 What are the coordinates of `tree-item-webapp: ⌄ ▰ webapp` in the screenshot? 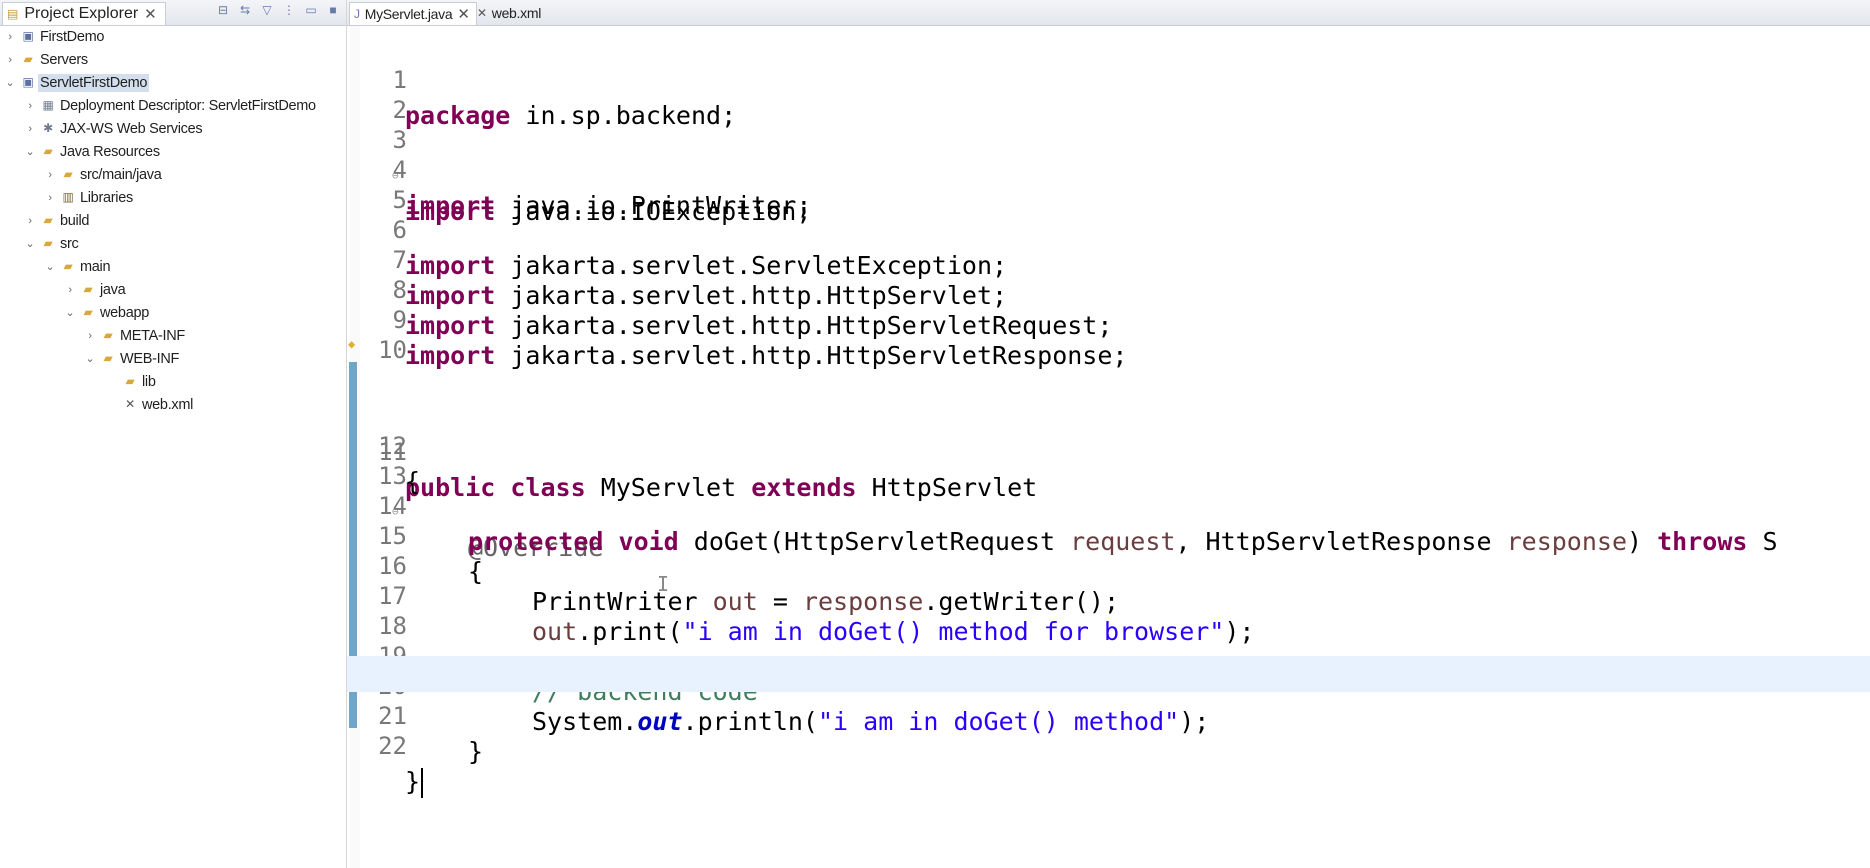 It's located at (173, 313).